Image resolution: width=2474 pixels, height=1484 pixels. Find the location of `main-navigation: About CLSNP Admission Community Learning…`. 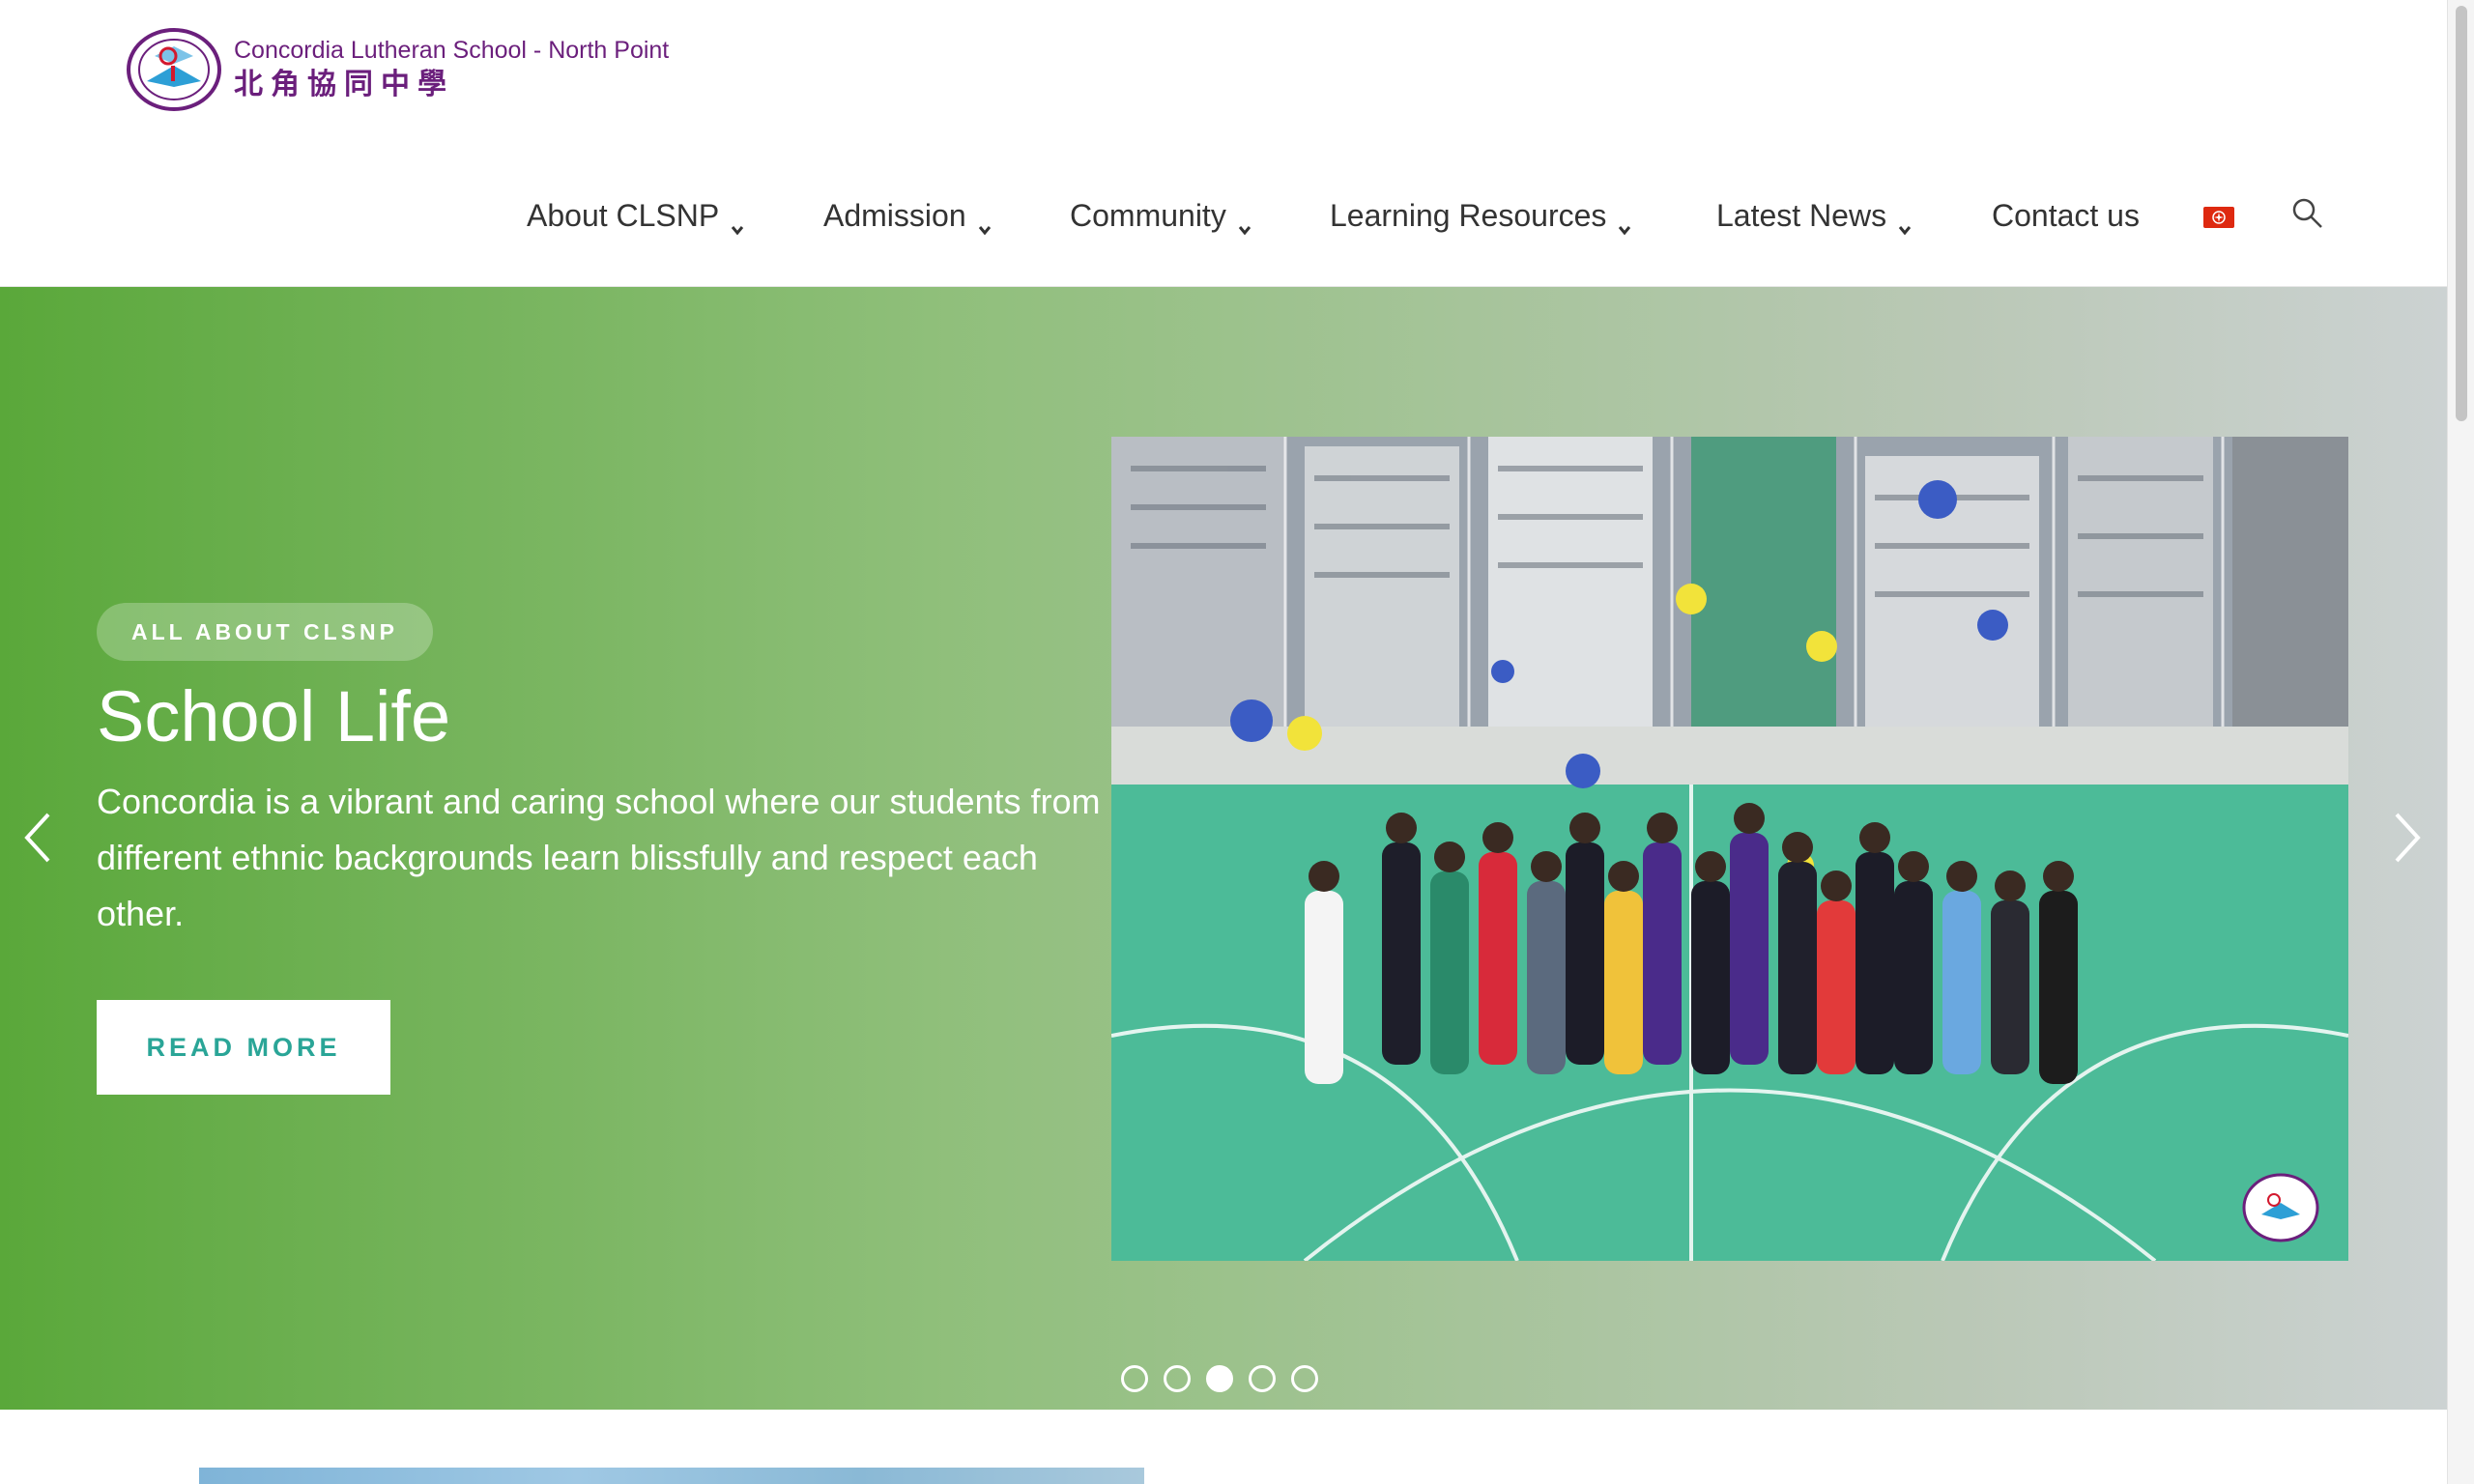

main-navigation: About CLSNP Admission Community Learning… is located at coordinates (1224, 215).